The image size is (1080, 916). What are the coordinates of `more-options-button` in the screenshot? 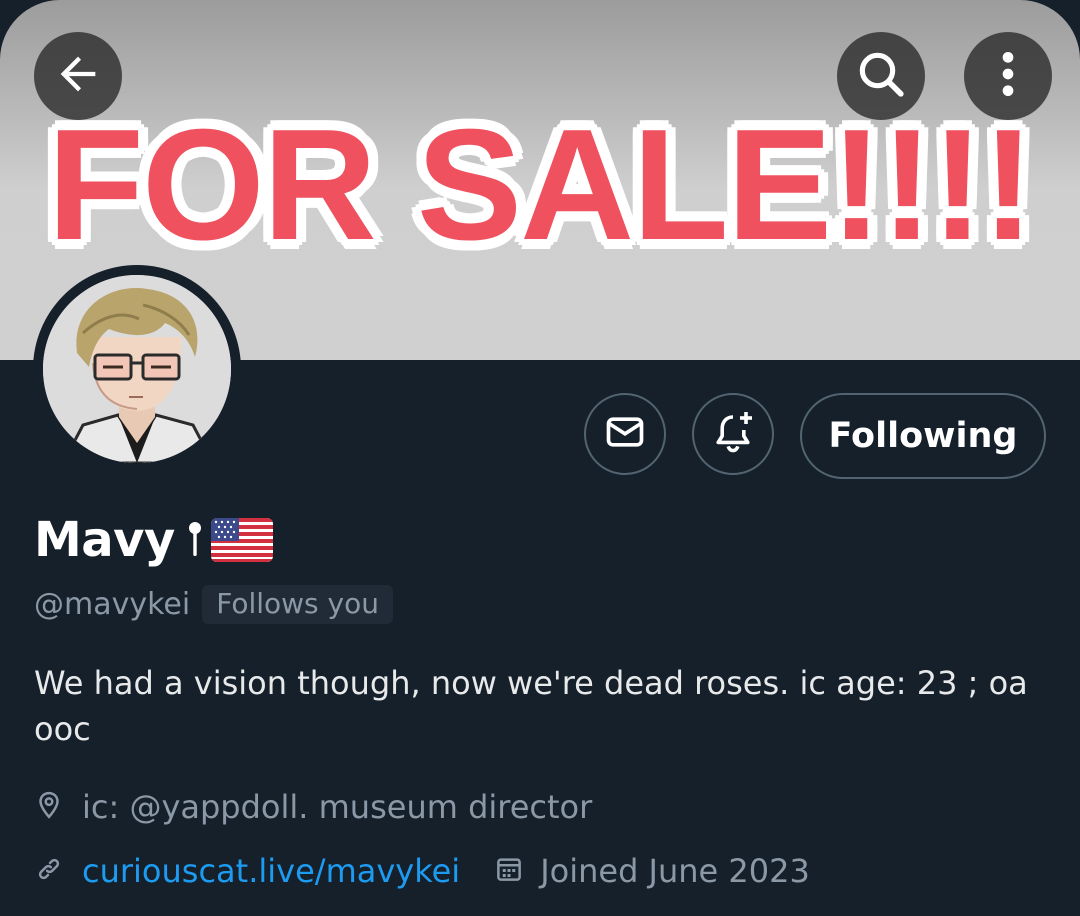 It's located at (1008, 76).